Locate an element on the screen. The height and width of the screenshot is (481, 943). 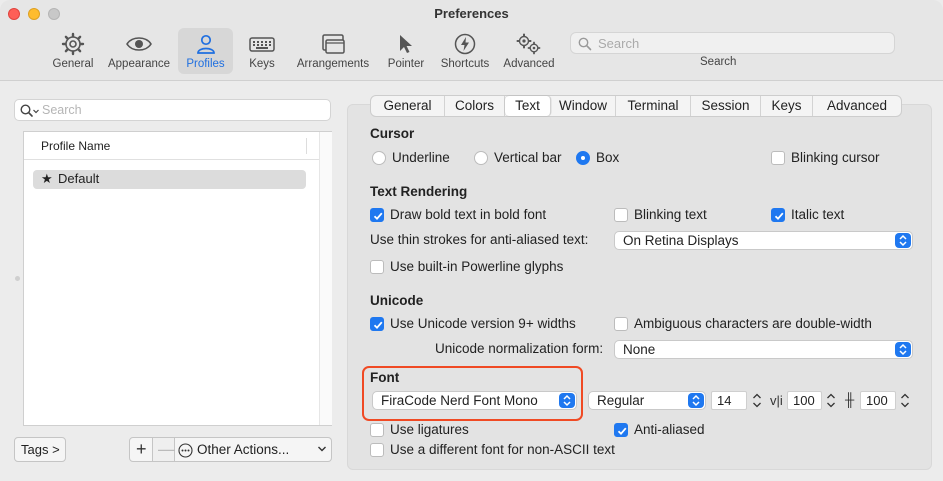
font-highlight-annotation is located at coordinates (472, 393).